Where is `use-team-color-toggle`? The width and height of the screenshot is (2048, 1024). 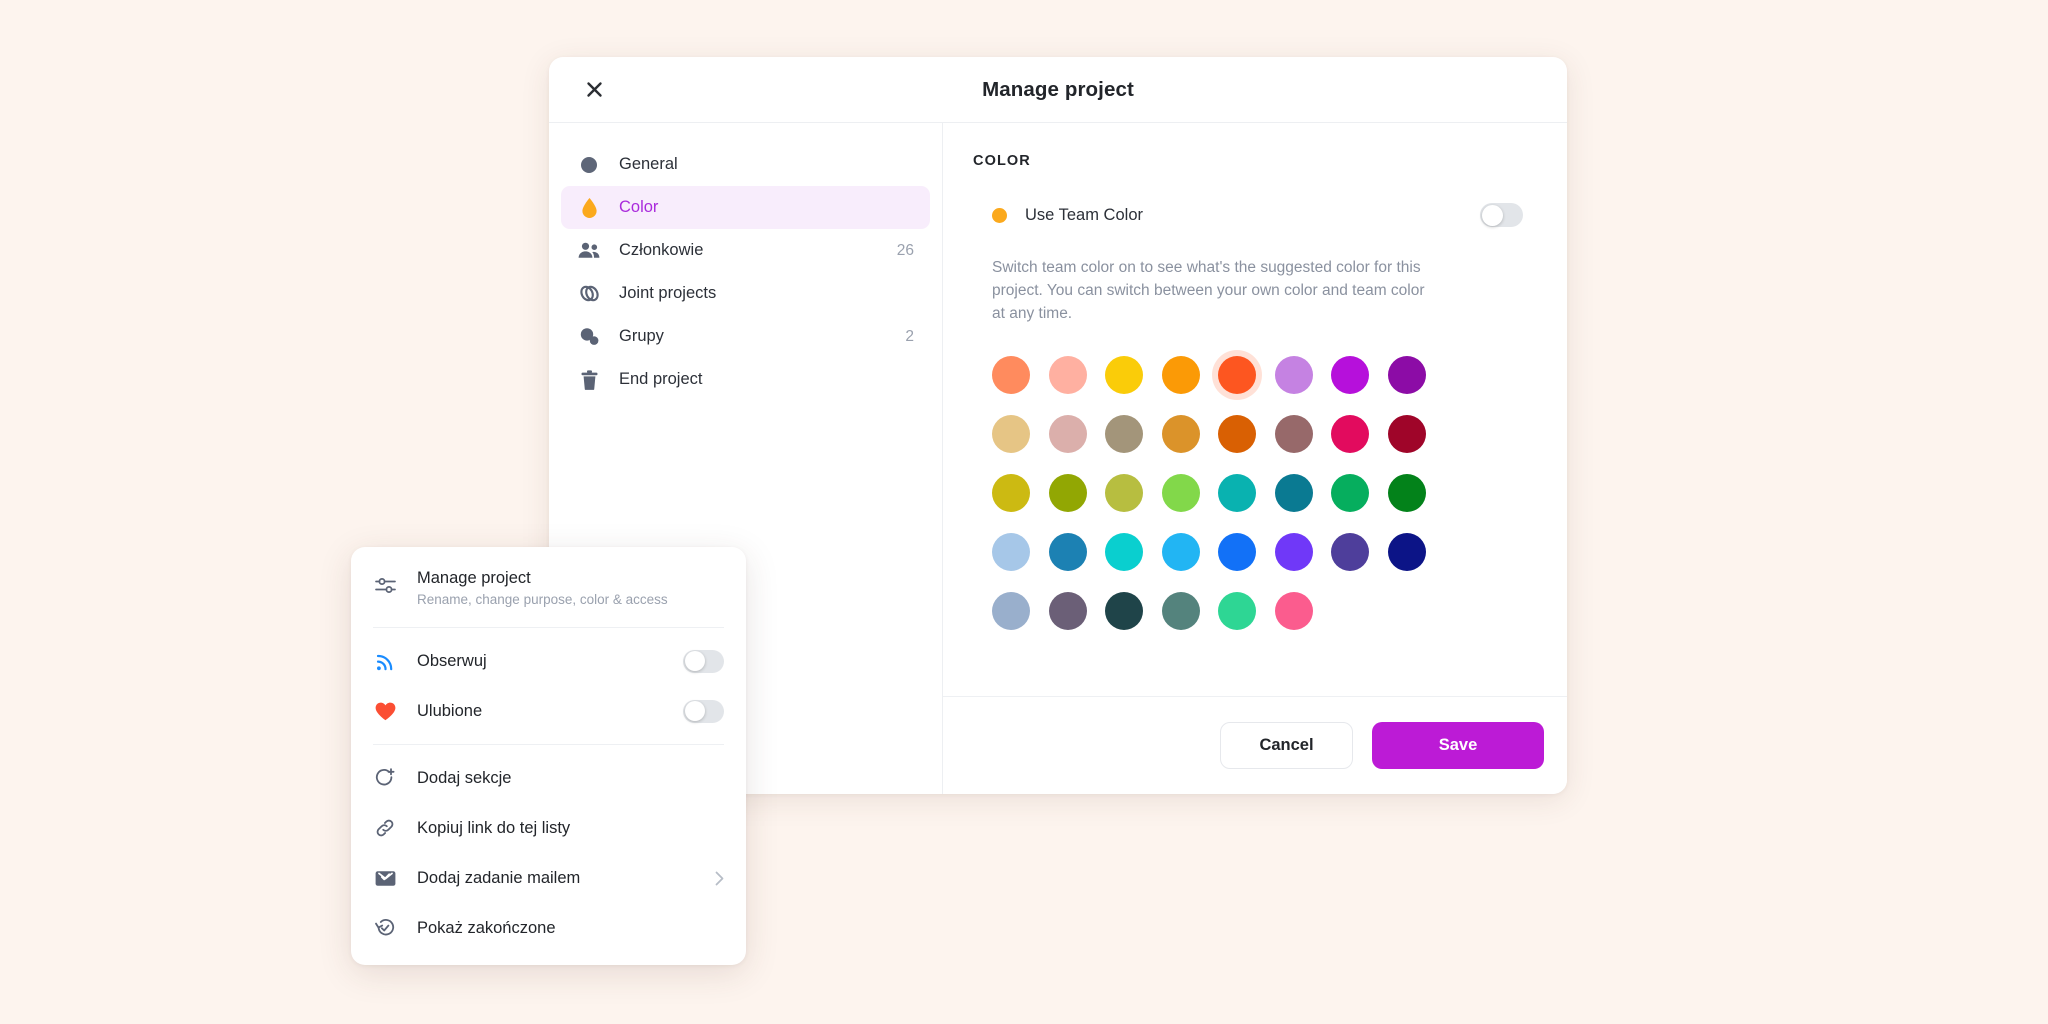 use-team-color-toggle is located at coordinates (1501, 215).